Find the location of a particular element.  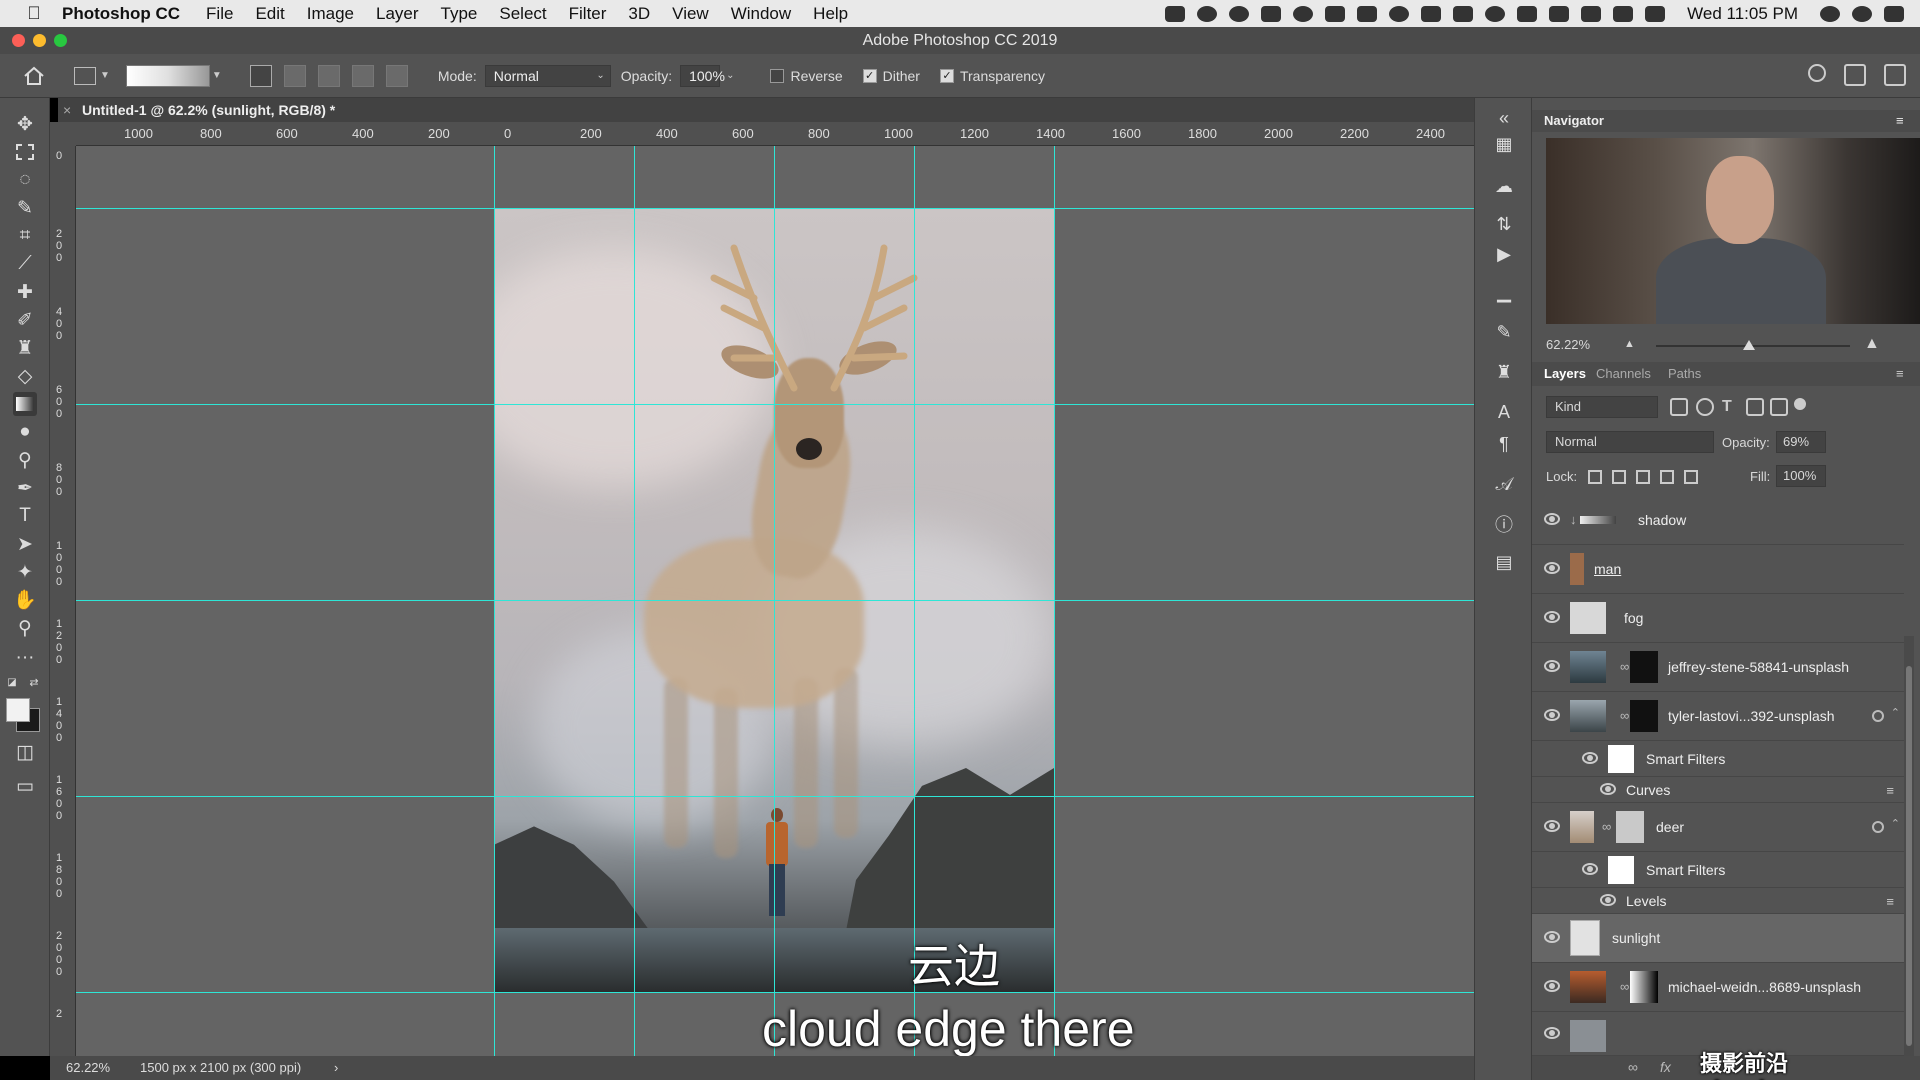

layer-name: tyler-lastovi...392-unsplash is located at coordinates (1751, 716).